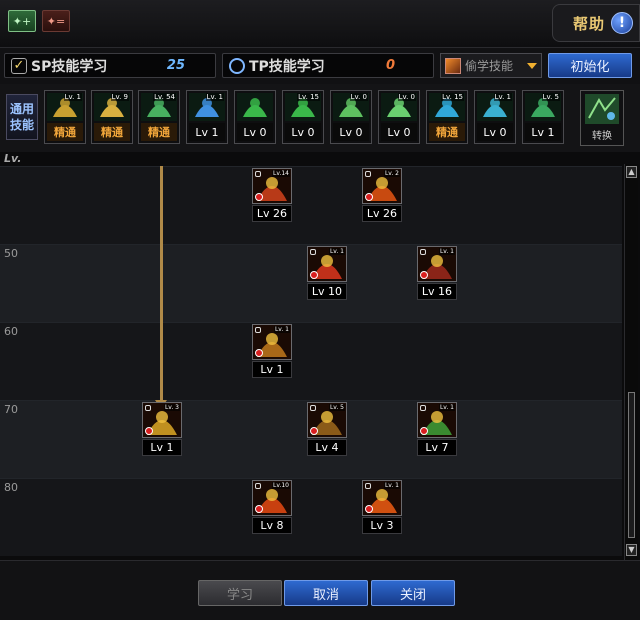  Describe the element at coordinates (596, 23) in the screenshot. I see `help-button: 帮助 !` at that location.